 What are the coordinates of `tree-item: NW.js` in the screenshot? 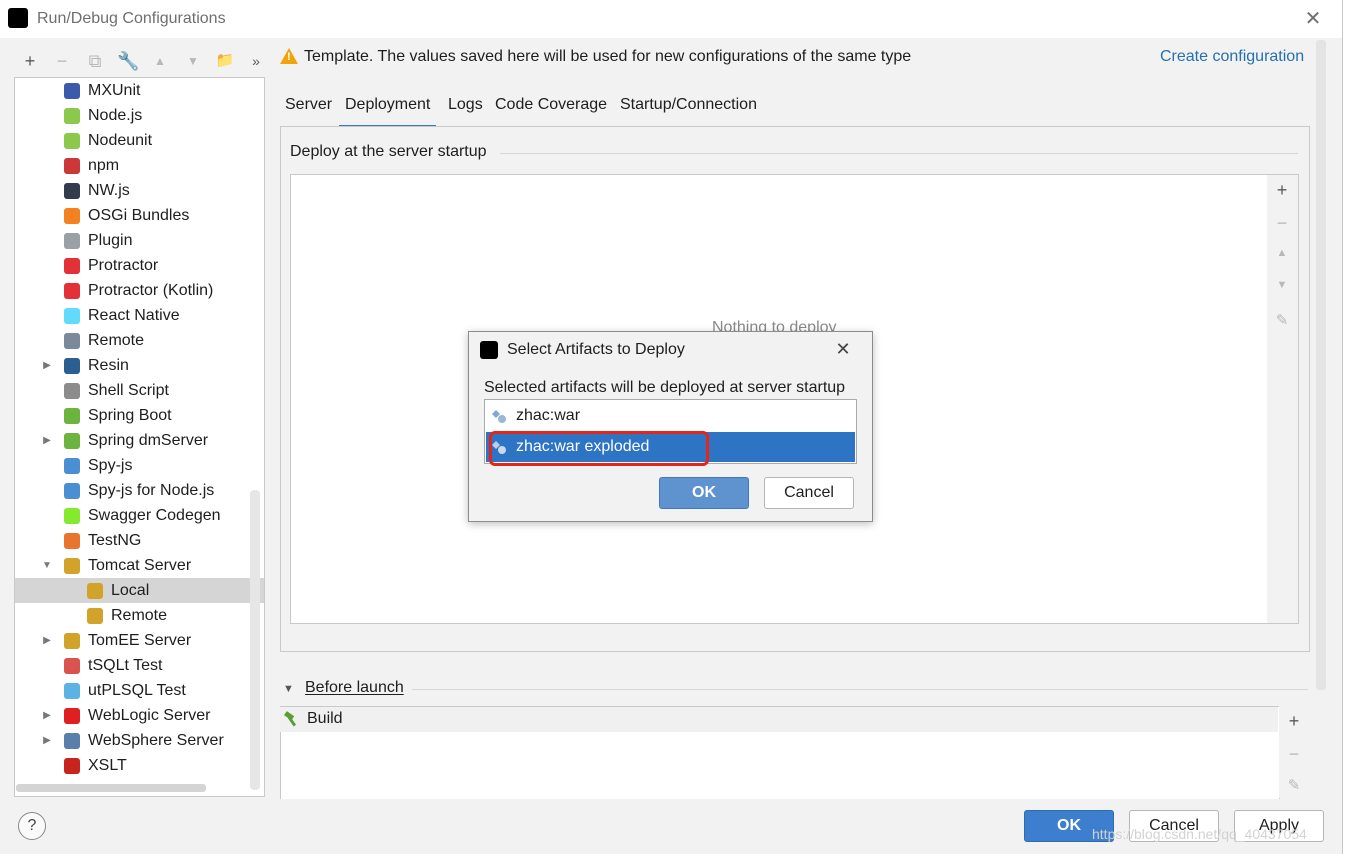 It's located at (139, 190).